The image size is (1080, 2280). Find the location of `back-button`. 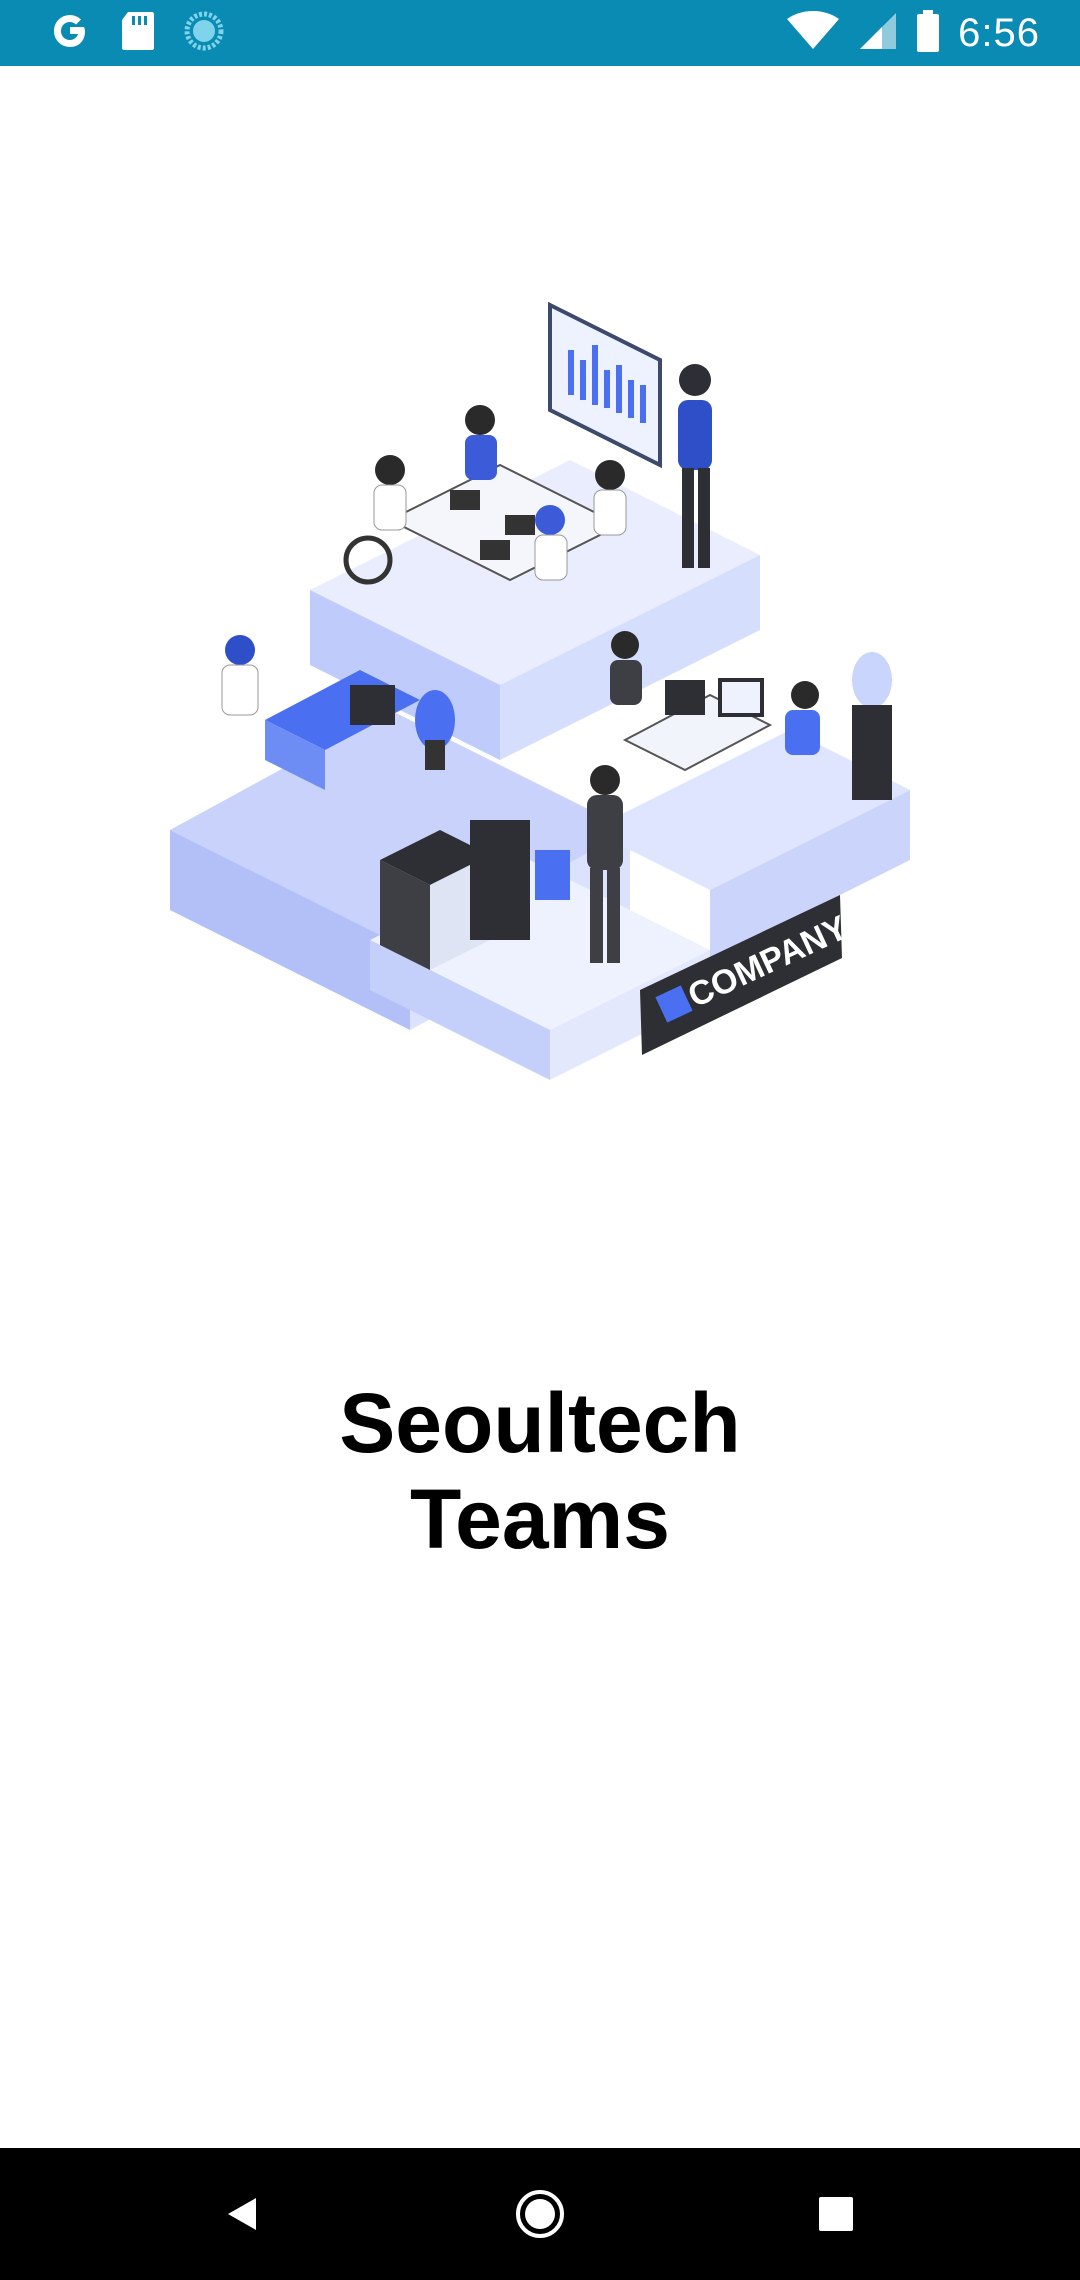

back-button is located at coordinates (242, 2214).